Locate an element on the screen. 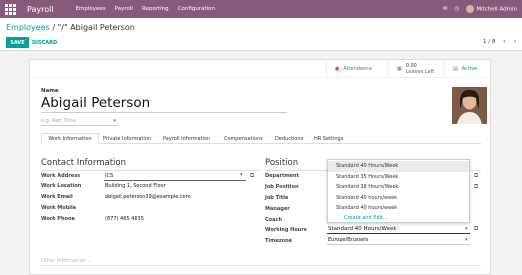  active-button: ▤ Active is located at coordinates (468, 69).